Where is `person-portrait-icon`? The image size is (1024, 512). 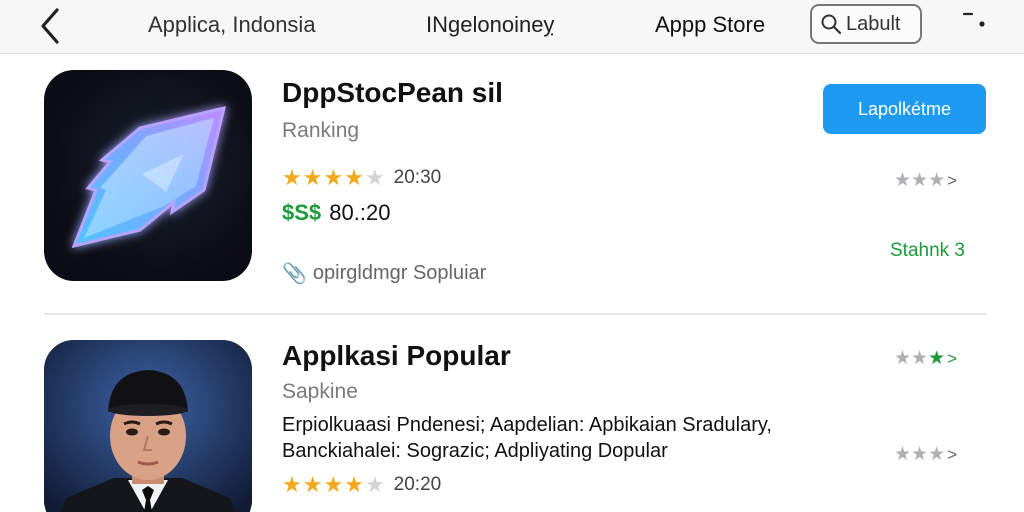
person-portrait-icon is located at coordinates (148, 426).